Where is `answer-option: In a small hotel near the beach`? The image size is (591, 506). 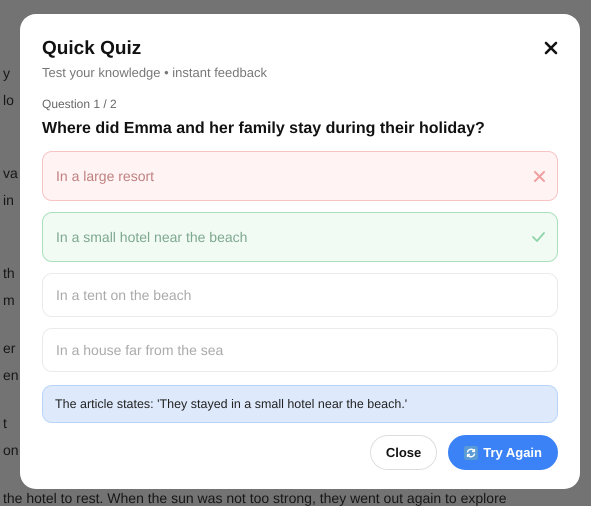 answer-option: In a small hotel near the beach is located at coordinates (300, 237).